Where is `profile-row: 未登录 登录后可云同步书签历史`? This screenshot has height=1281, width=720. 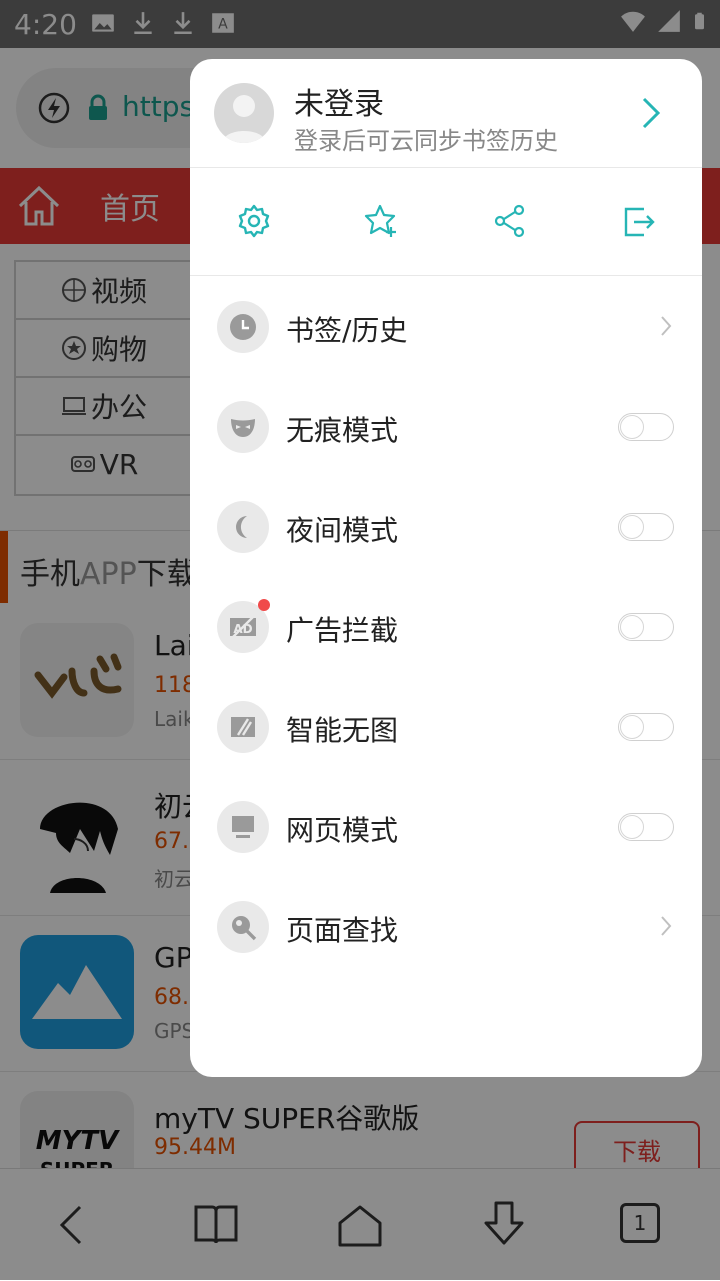 profile-row: 未登录 登录后可云同步书签历史 is located at coordinates (446, 113).